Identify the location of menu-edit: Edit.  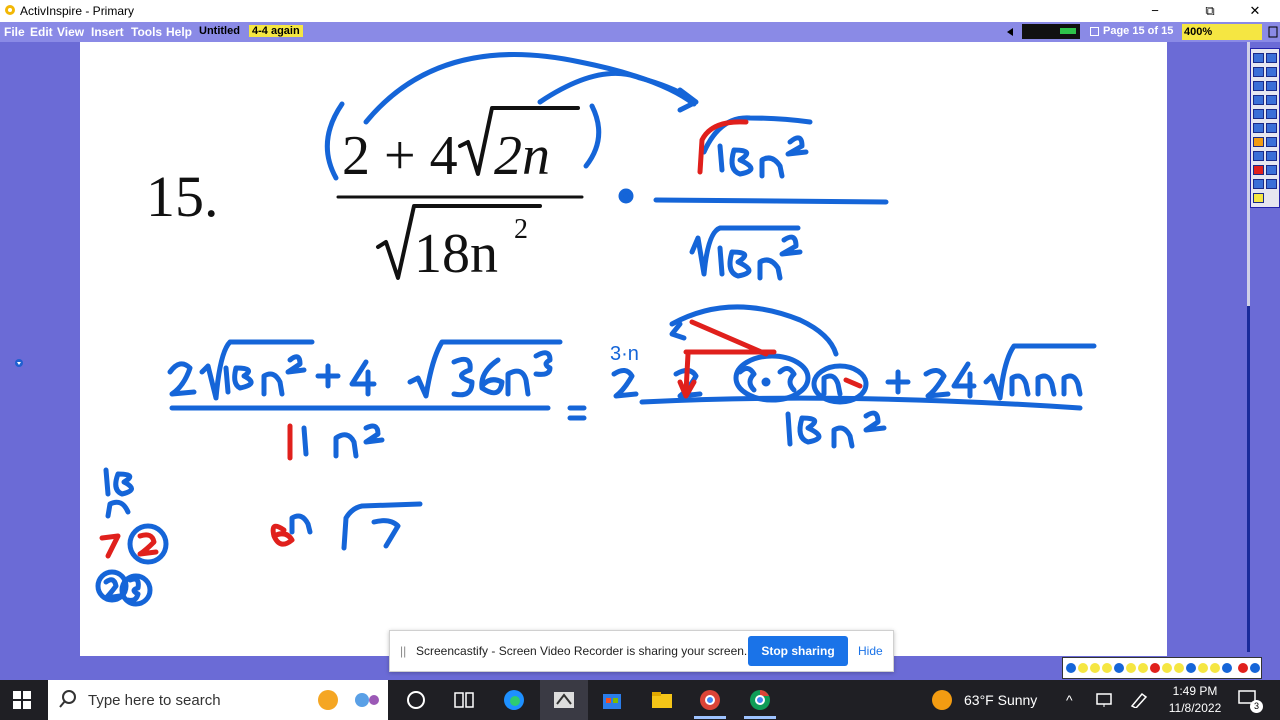
(41, 32).